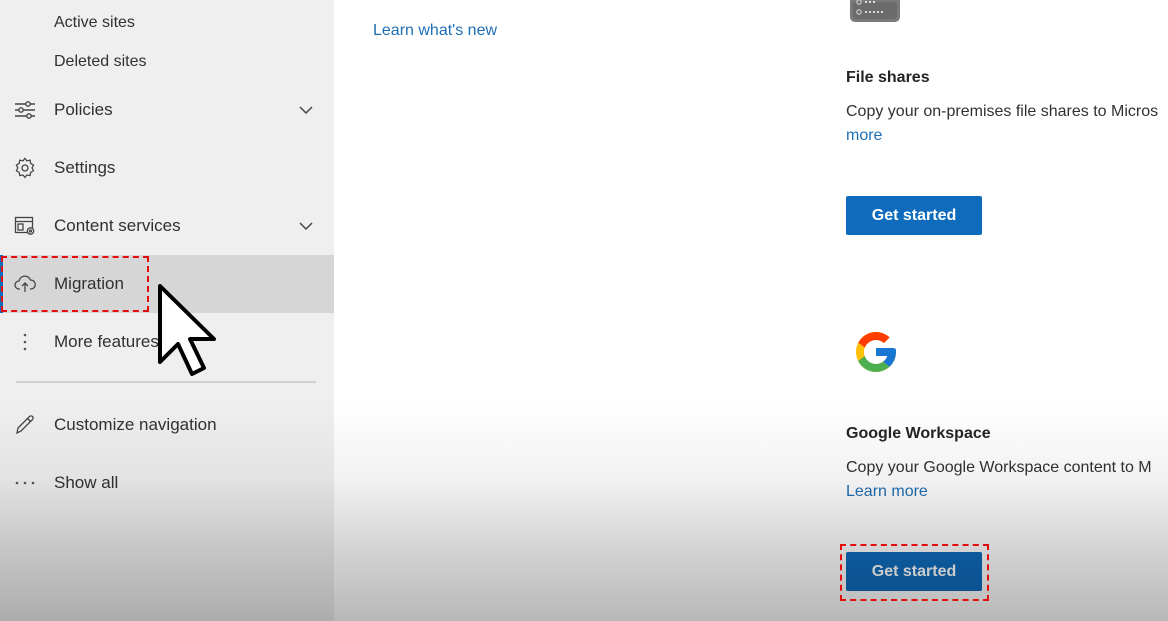 This screenshot has height=621, width=1168. What do you see at coordinates (914, 571) in the screenshot?
I see `google-workspace-get-started-button: Get started` at bounding box center [914, 571].